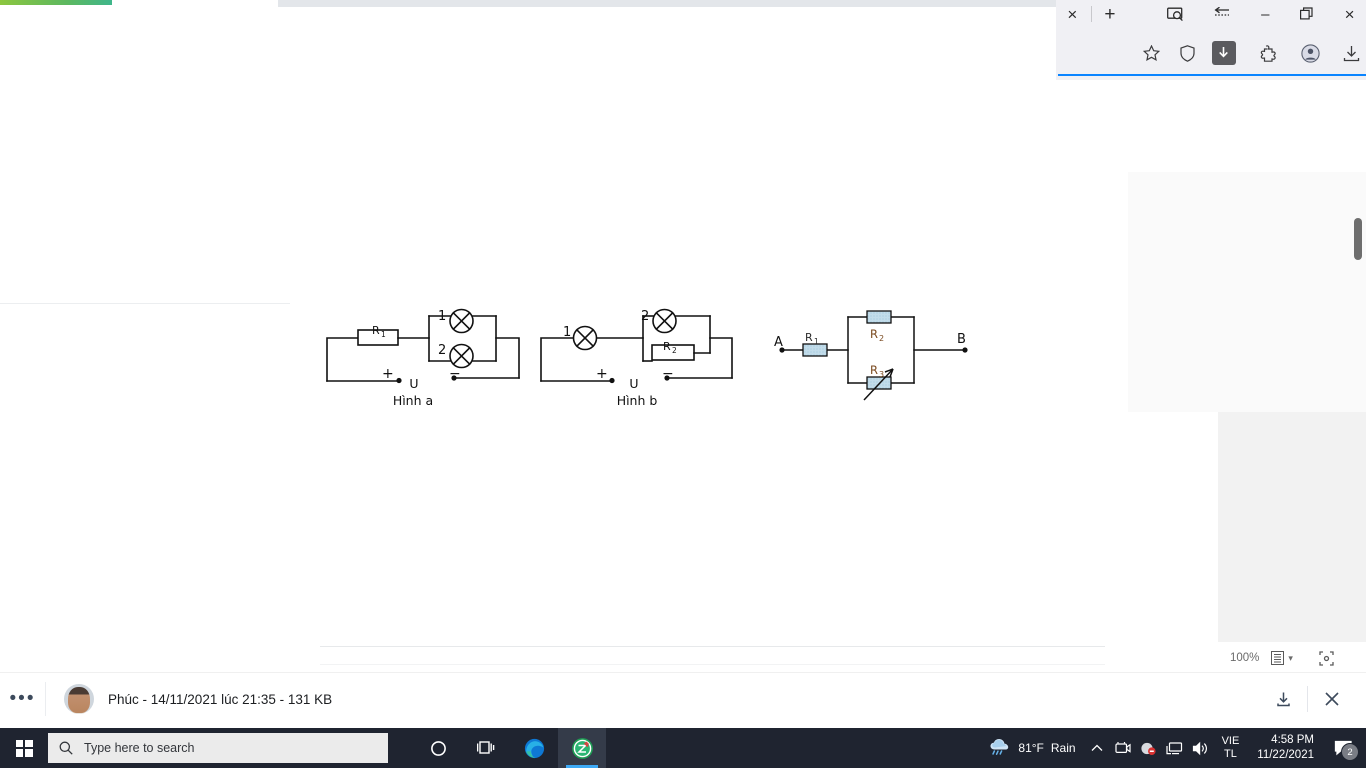 This screenshot has width=1366, height=768. Describe the element at coordinates (1097, 748) in the screenshot. I see `chevron-up-icon` at that location.